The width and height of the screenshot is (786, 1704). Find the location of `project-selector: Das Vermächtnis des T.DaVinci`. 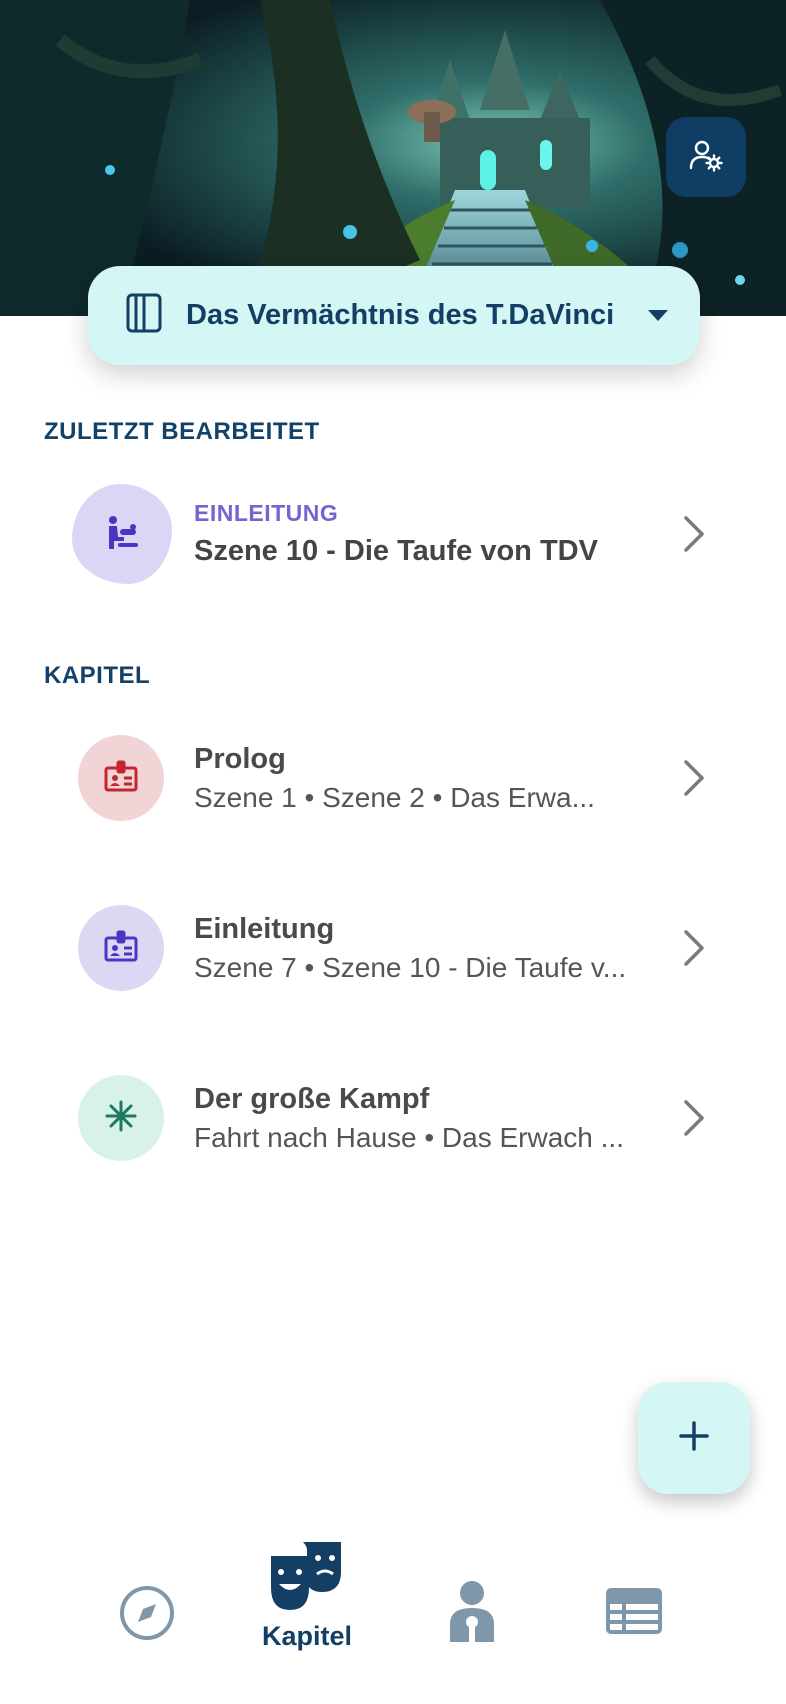

project-selector: Das Vermächtnis des T.DaVinci is located at coordinates (394, 315).